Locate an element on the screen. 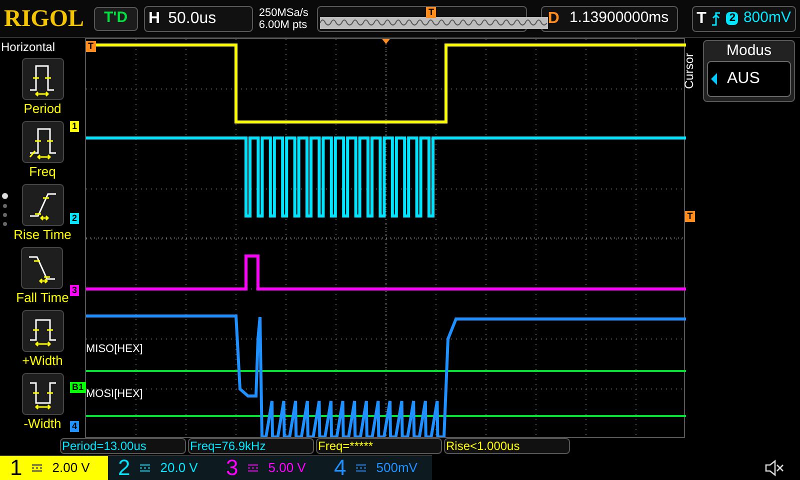 Image resolution: width=800 pixels, height=480 pixels. sample-rate: 250MSa/s is located at coordinates (284, 12).